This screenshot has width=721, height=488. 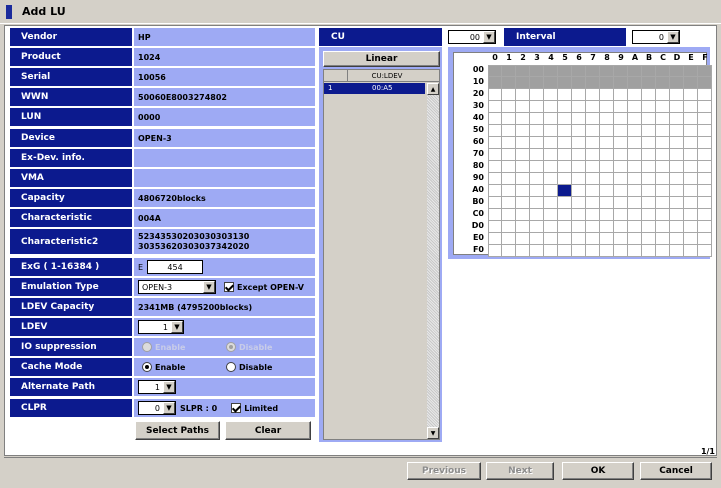 What do you see at coordinates (381, 59) in the screenshot?
I see `linear-button: Linear` at bounding box center [381, 59].